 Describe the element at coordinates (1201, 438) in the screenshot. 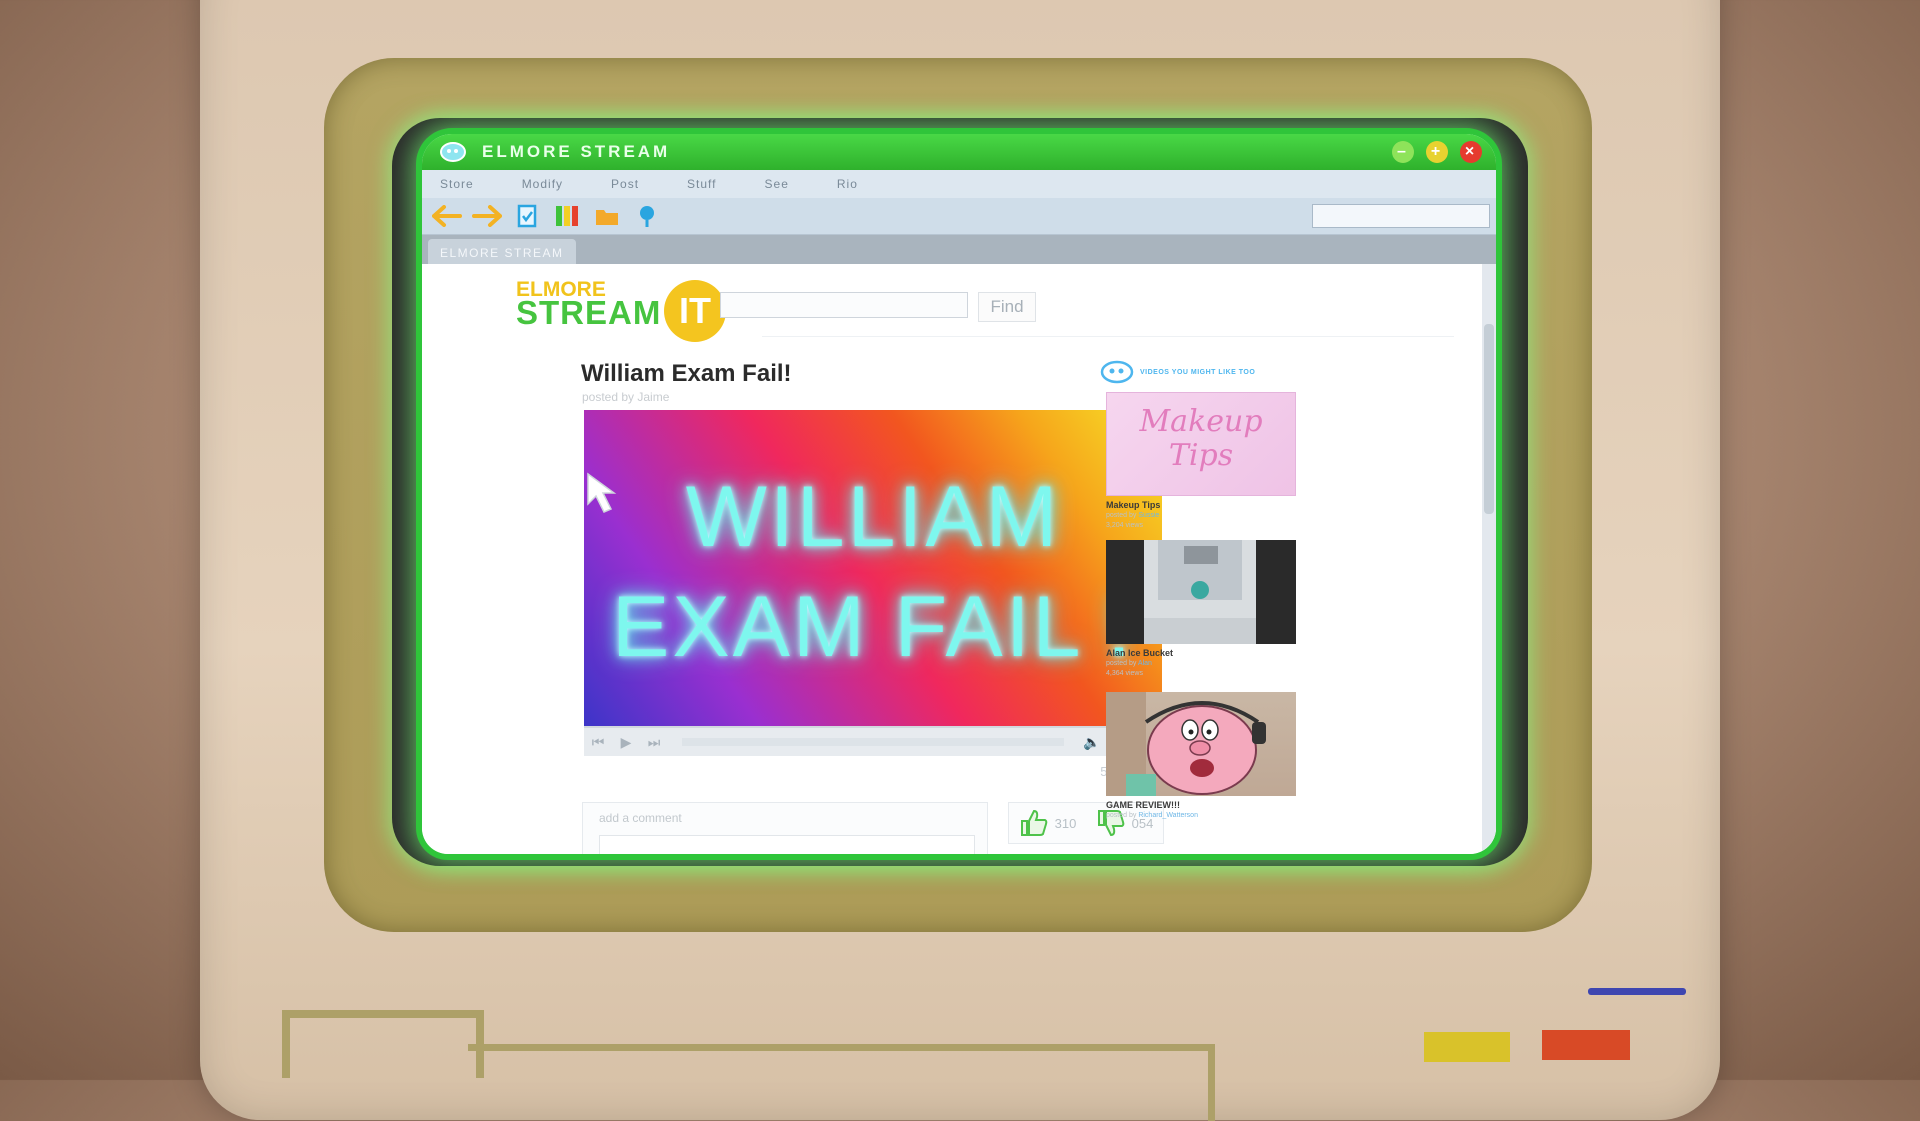

I see `thumbnail-text: Makeup Tips` at that location.